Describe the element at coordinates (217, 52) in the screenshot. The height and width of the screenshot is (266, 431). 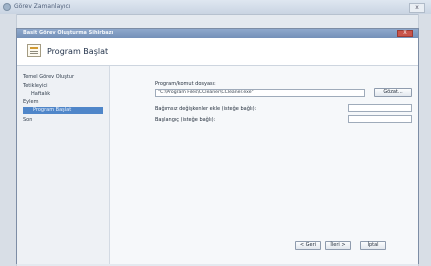
I see `wizard-header: Program Başlat` at that location.